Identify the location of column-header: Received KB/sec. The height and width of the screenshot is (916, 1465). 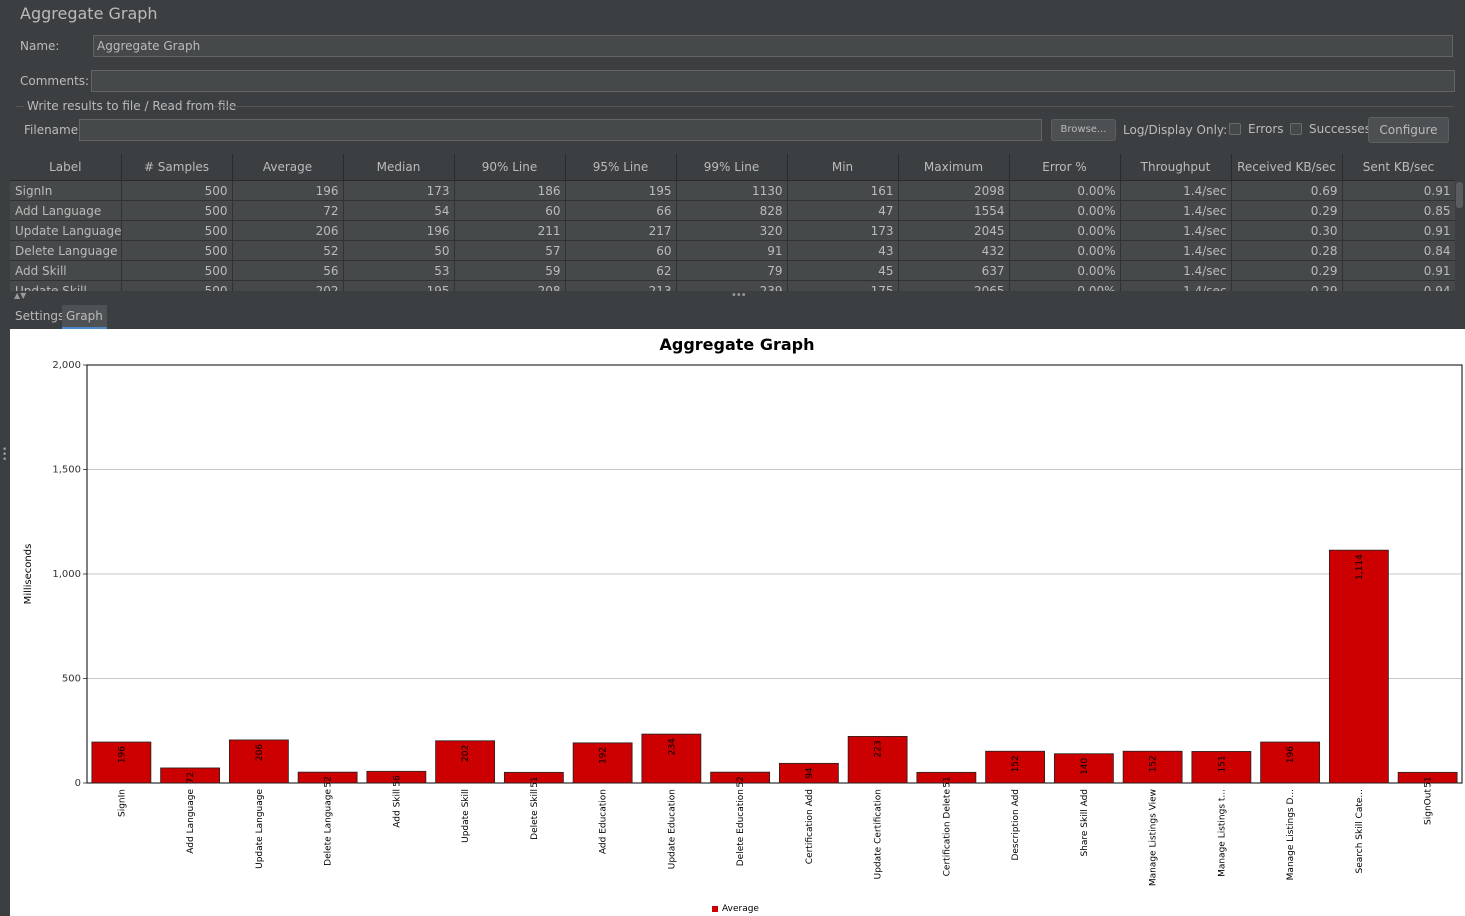
(1287, 167).